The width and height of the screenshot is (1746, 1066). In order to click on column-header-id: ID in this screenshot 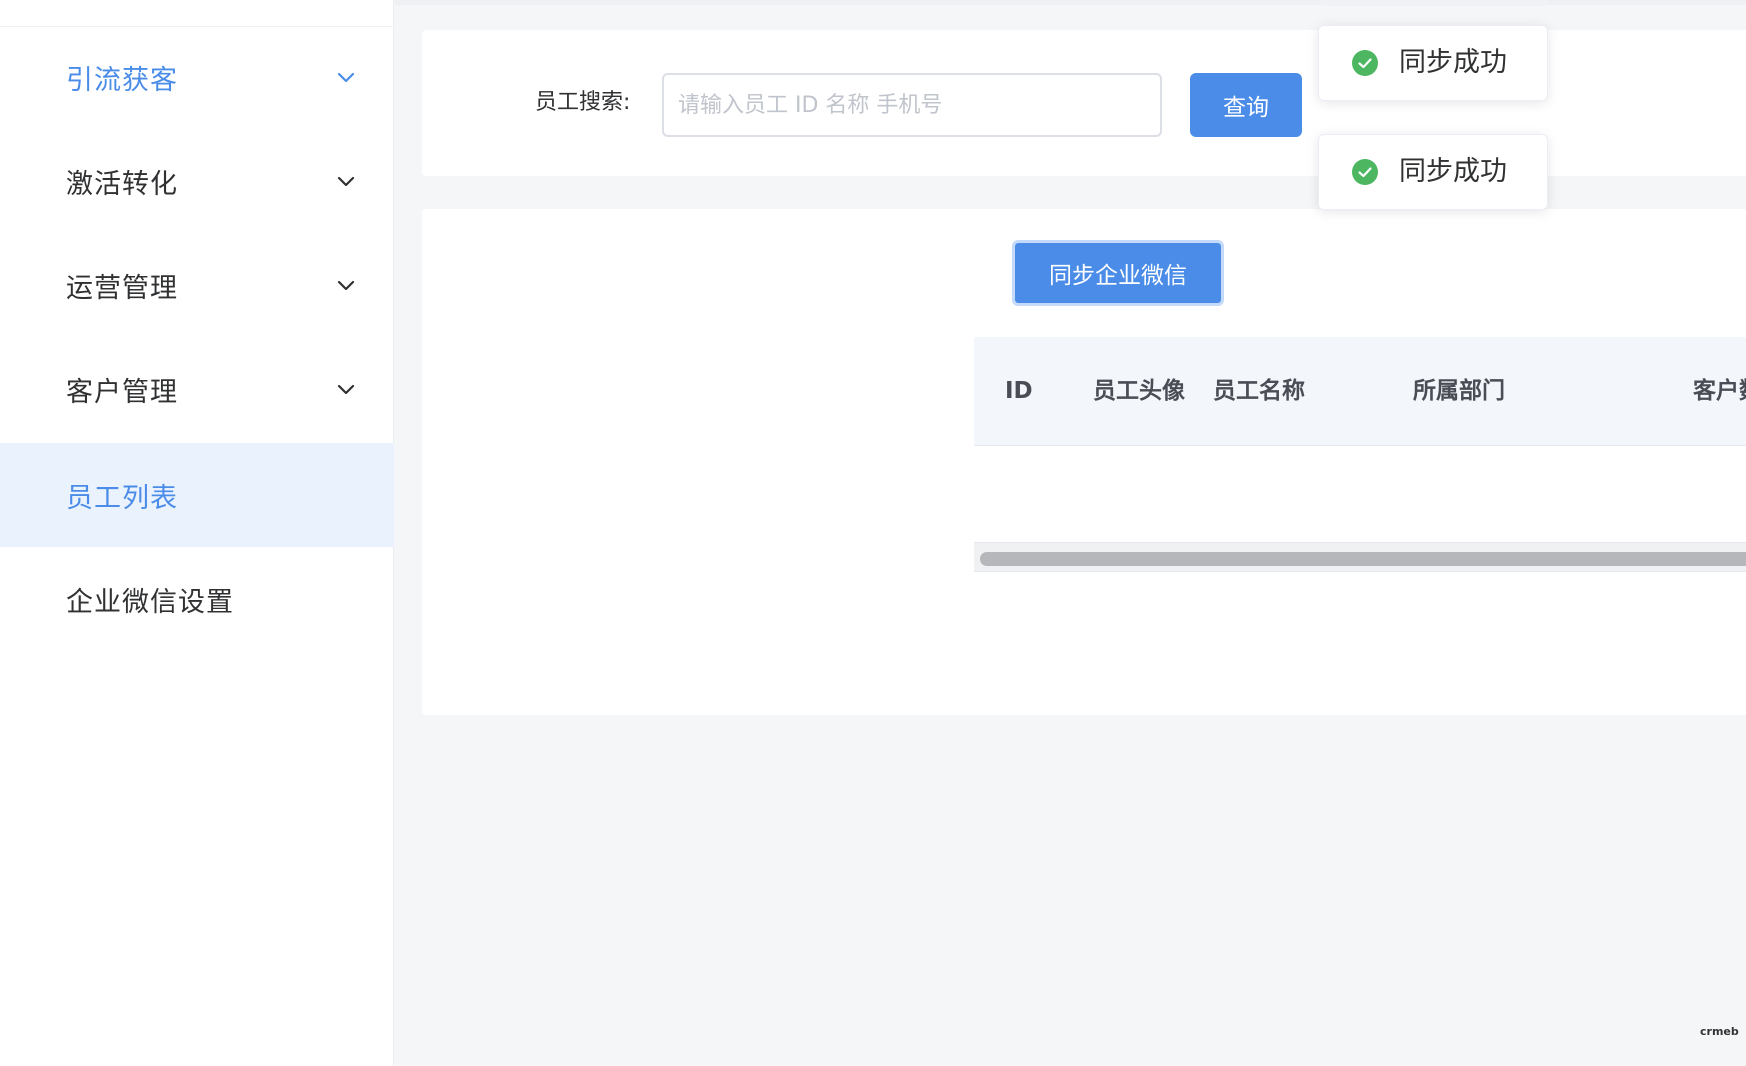, I will do `click(1019, 391)`.